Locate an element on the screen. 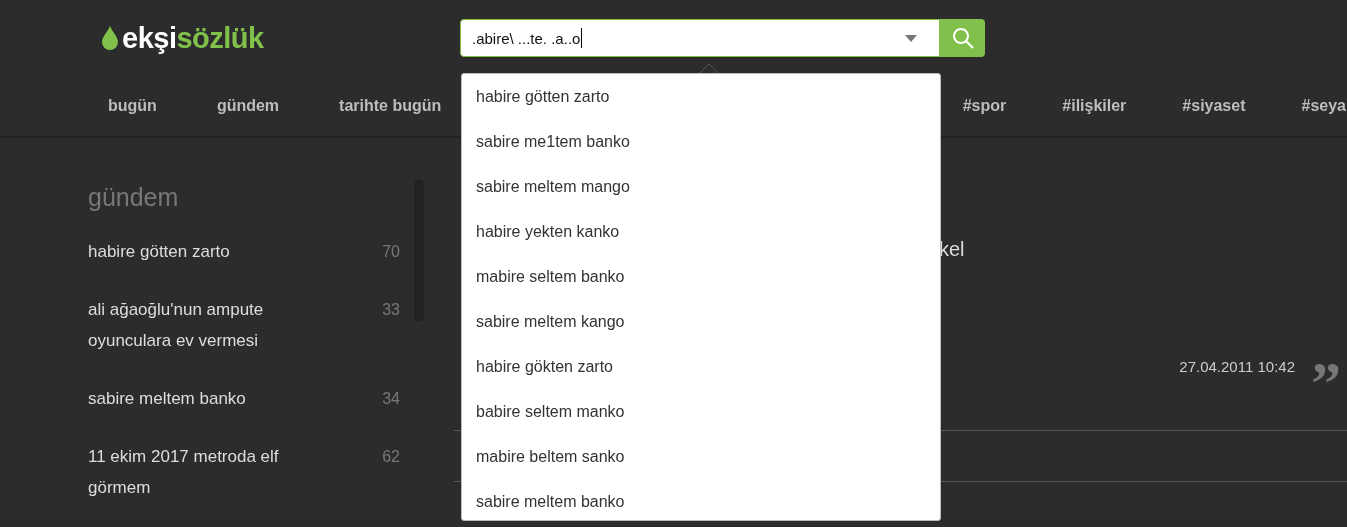 Image resolution: width=1347 pixels, height=527 pixels. nav-link: #ilişkiler is located at coordinates (1094, 106).